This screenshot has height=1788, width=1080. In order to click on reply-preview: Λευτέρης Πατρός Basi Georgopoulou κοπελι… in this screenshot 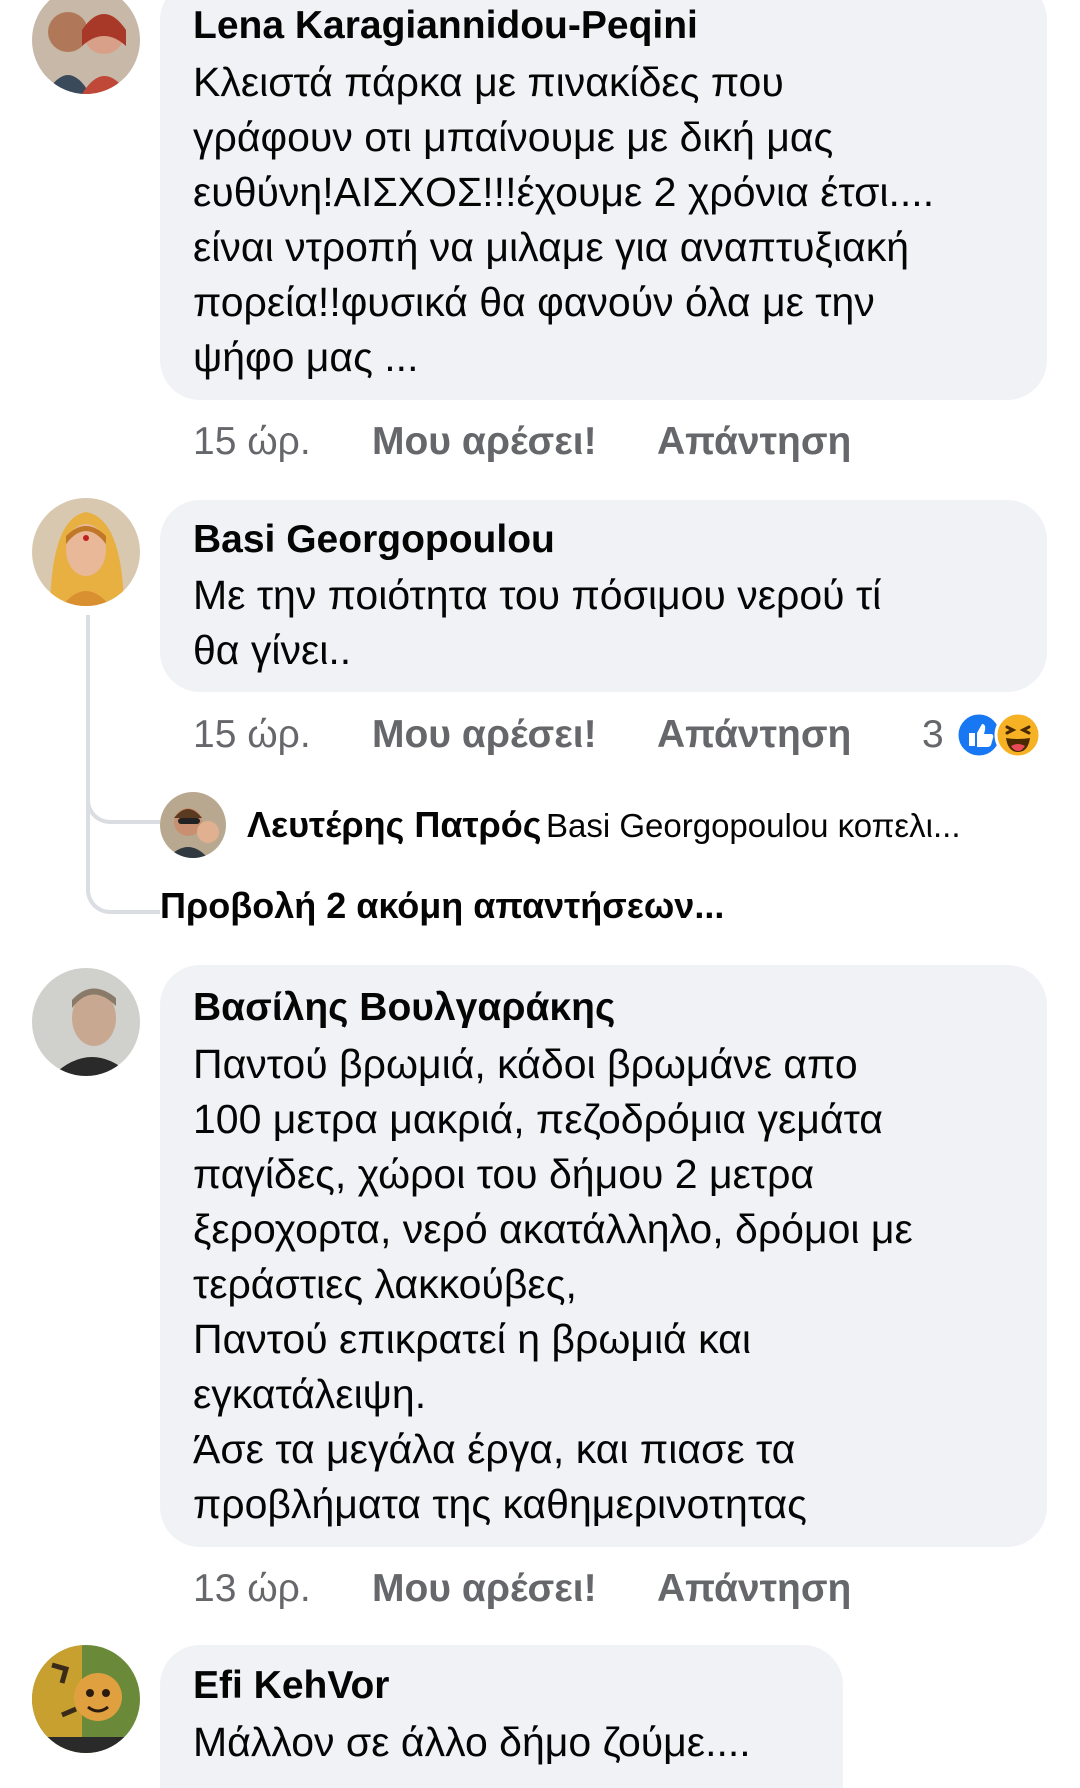, I will do `click(603, 829)`.